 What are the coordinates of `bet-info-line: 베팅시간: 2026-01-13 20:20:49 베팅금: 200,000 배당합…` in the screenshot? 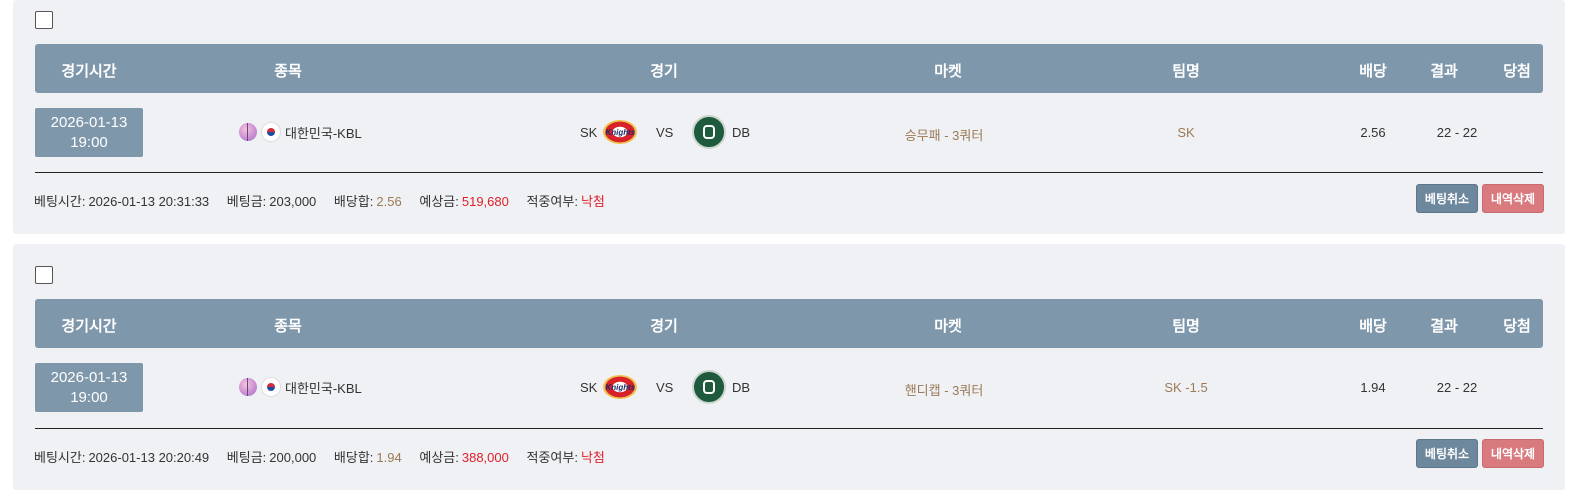 It's located at (319, 456).